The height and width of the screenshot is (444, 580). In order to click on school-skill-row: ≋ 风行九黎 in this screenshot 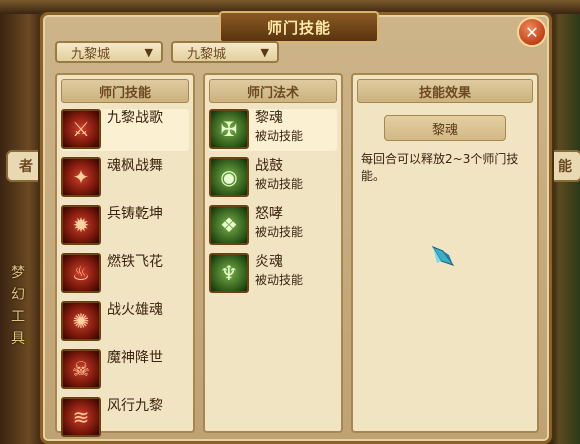, I will do `click(125, 418)`.